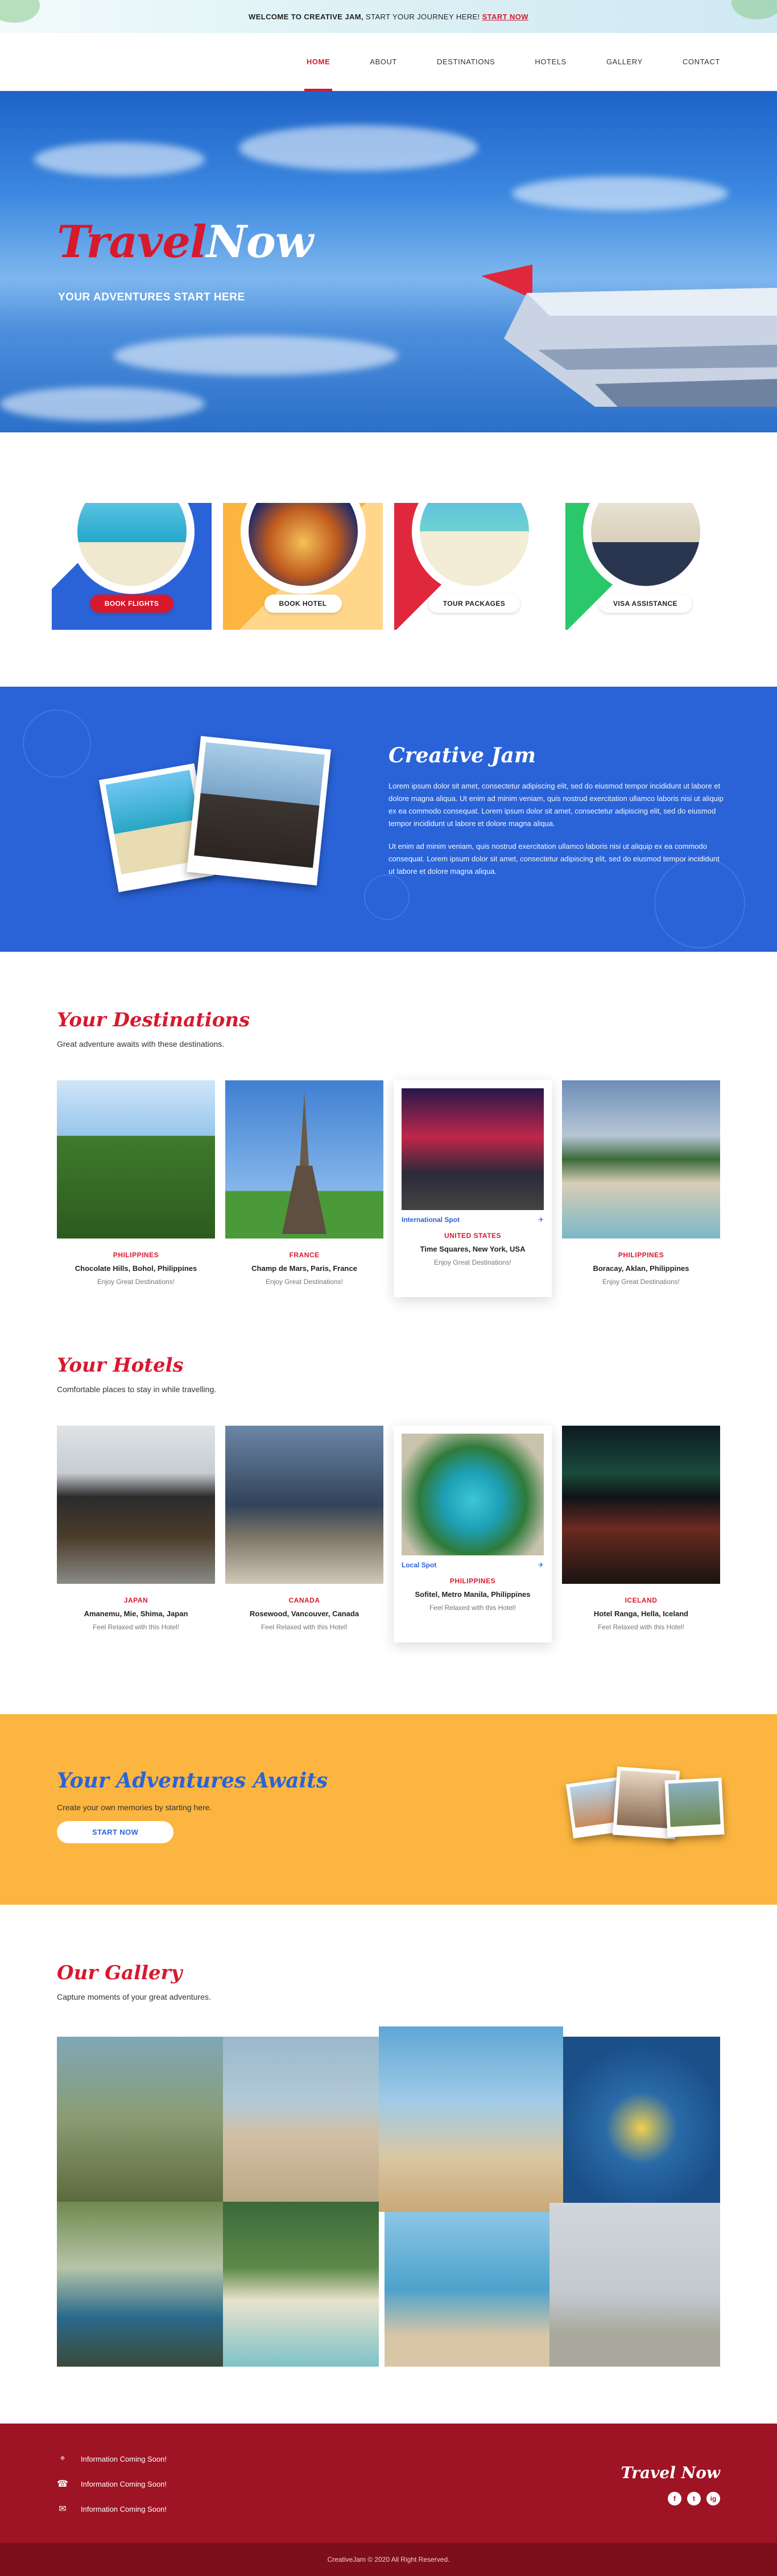 This screenshot has height=2576, width=777. I want to click on start-now-link: START NOW, so click(505, 17).